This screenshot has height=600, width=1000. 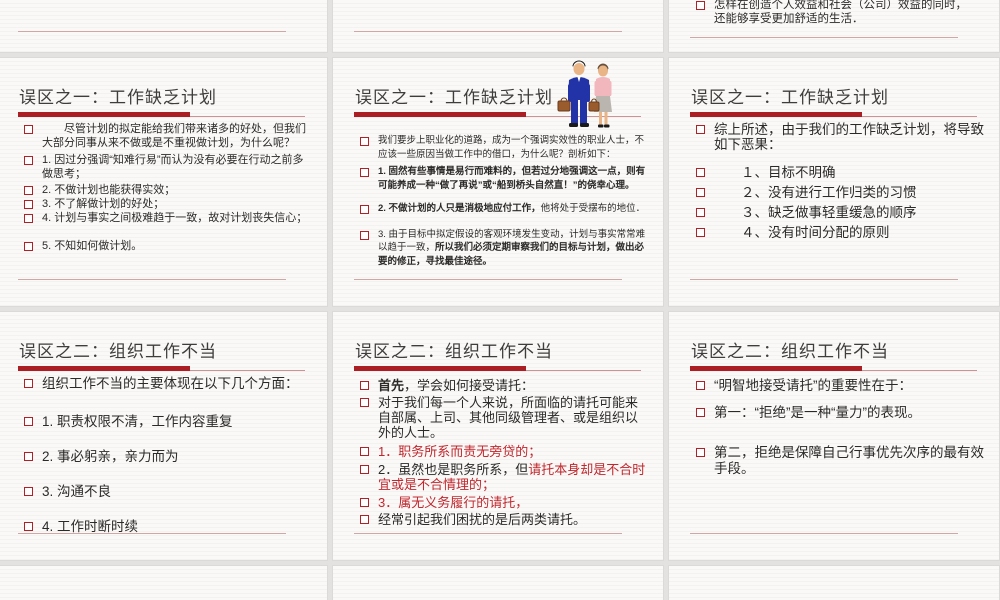 I want to click on bullet-text-segment: ３、缺乏做事轻重缓急的顺序, so click(x=815, y=212).